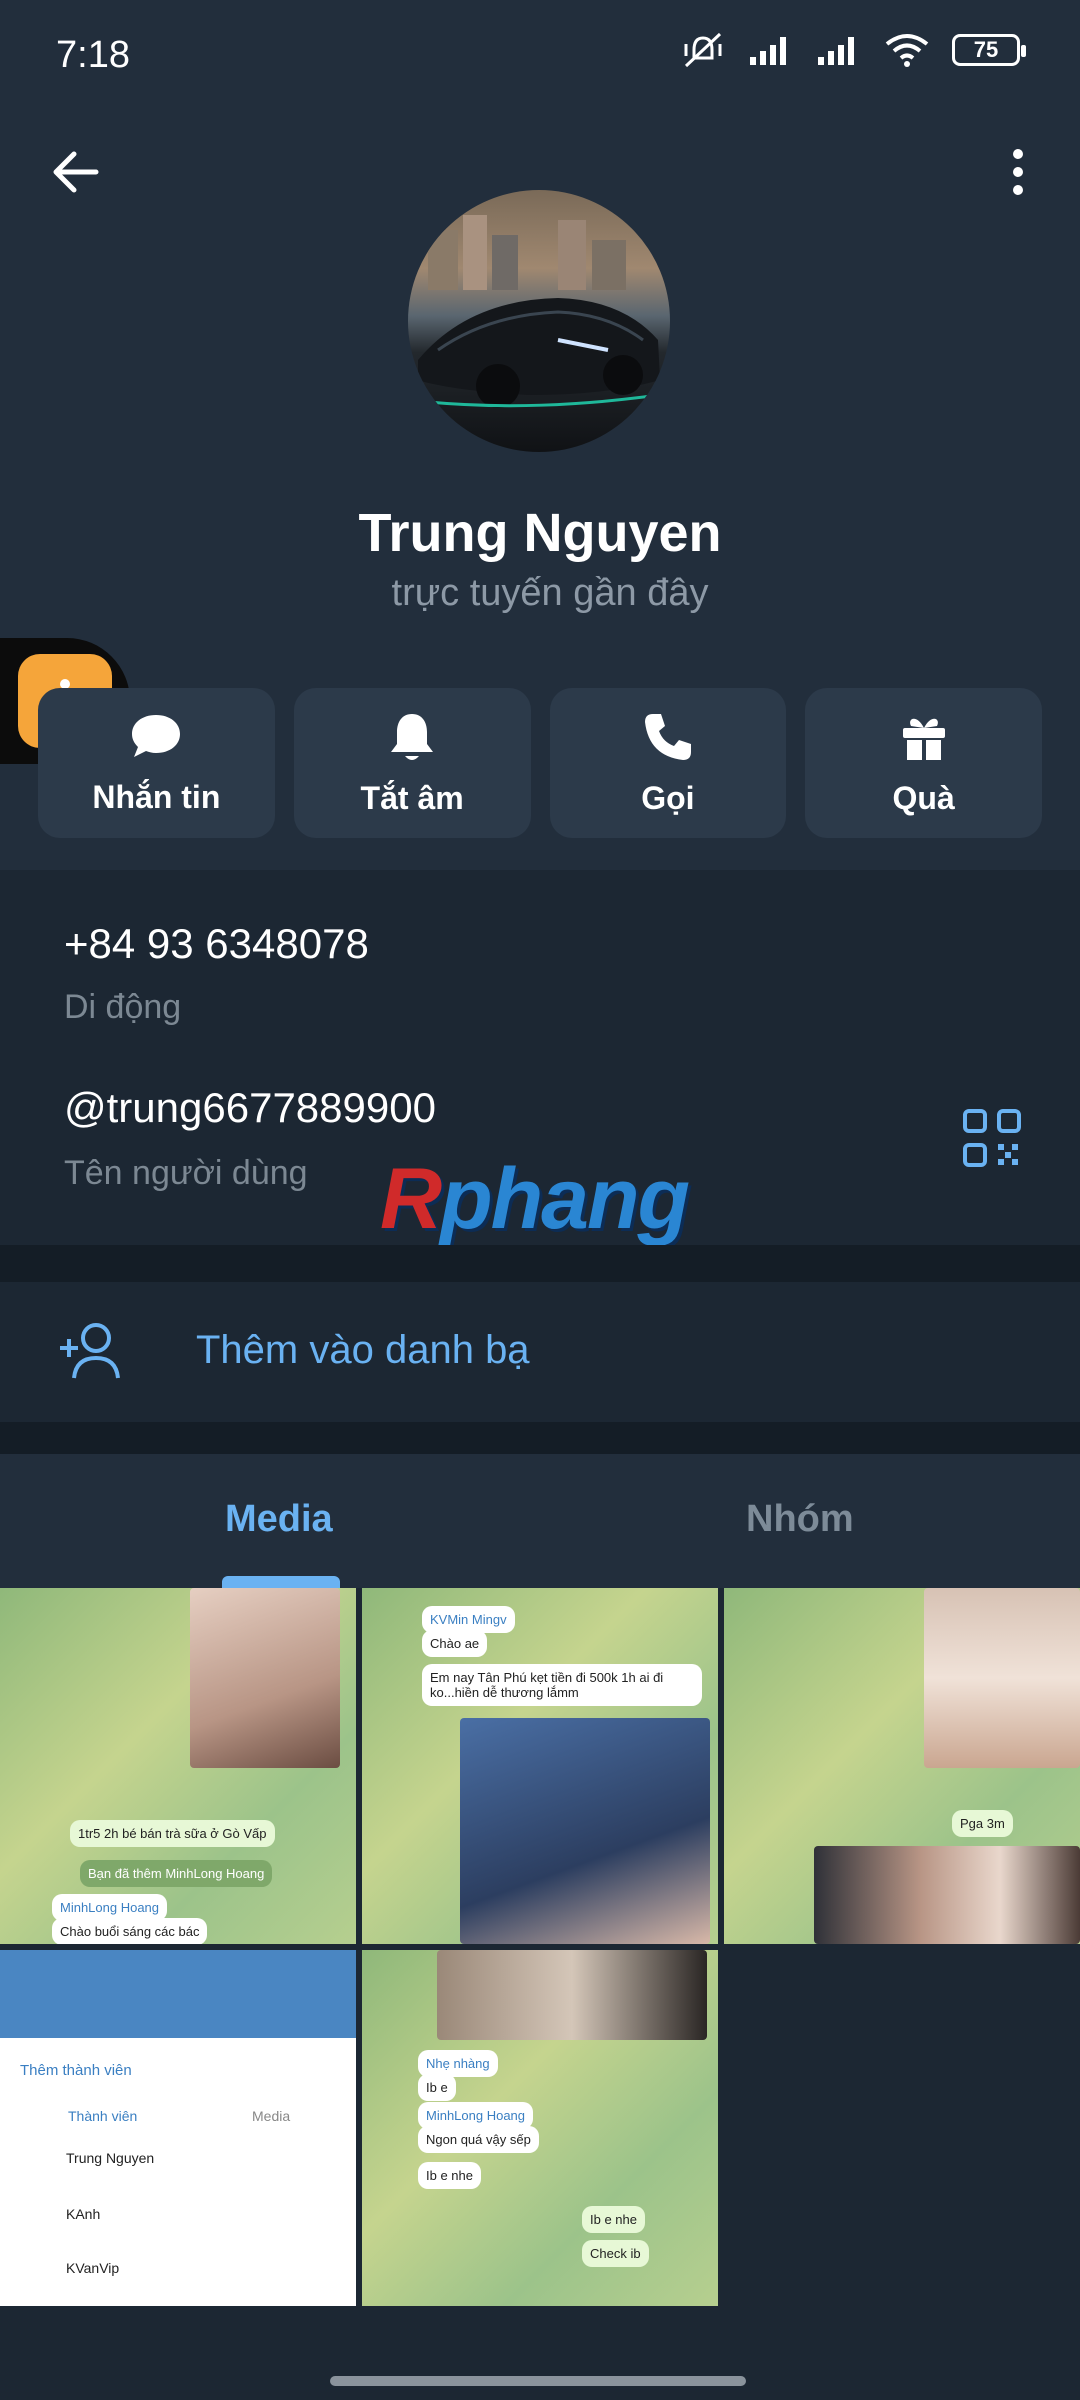  I want to click on chat-bubble: Ib e, so click(437, 2087).